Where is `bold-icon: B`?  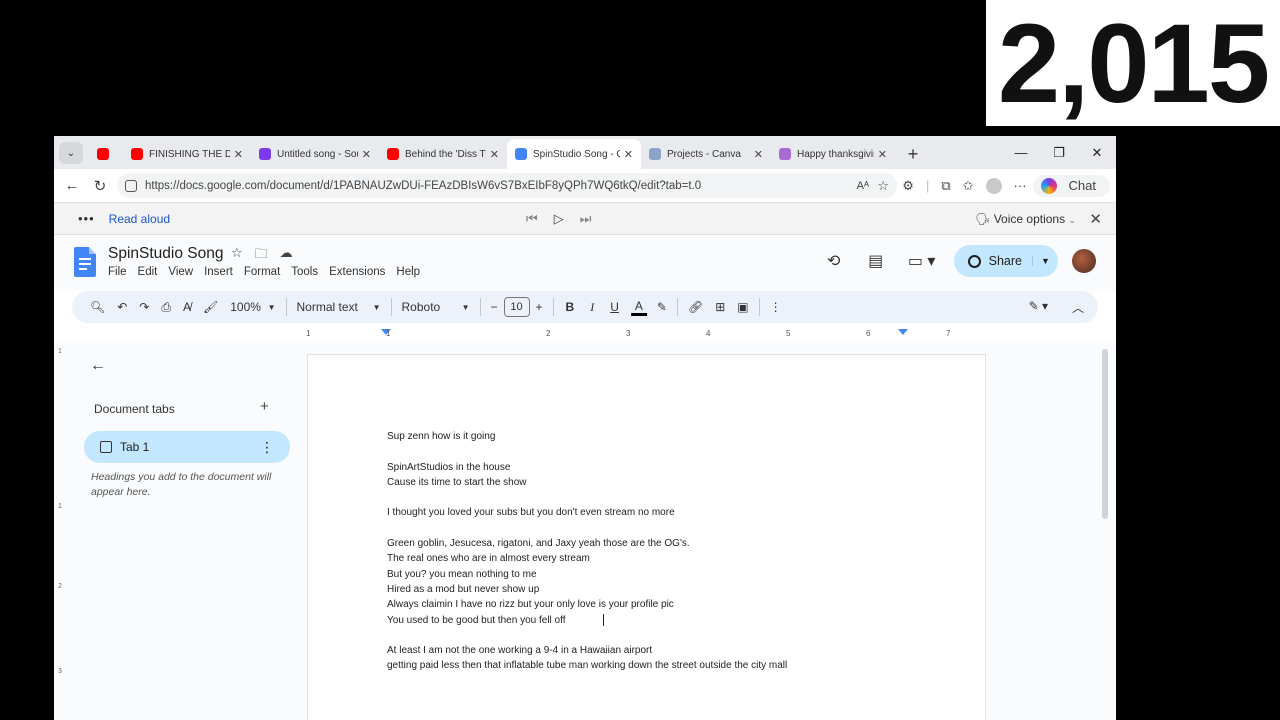
bold-icon: B is located at coordinates (570, 307).